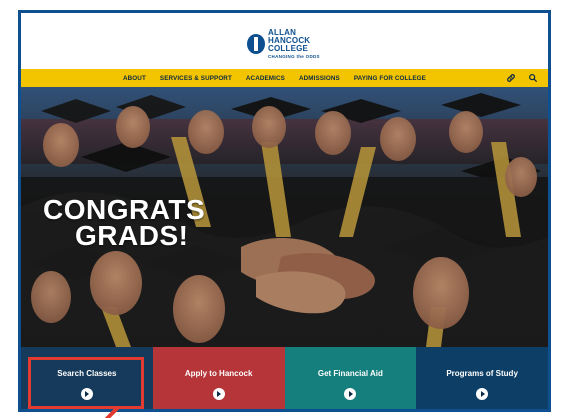 The image size is (573, 418). What do you see at coordinates (533, 78) in the screenshot?
I see `search-icon` at bounding box center [533, 78].